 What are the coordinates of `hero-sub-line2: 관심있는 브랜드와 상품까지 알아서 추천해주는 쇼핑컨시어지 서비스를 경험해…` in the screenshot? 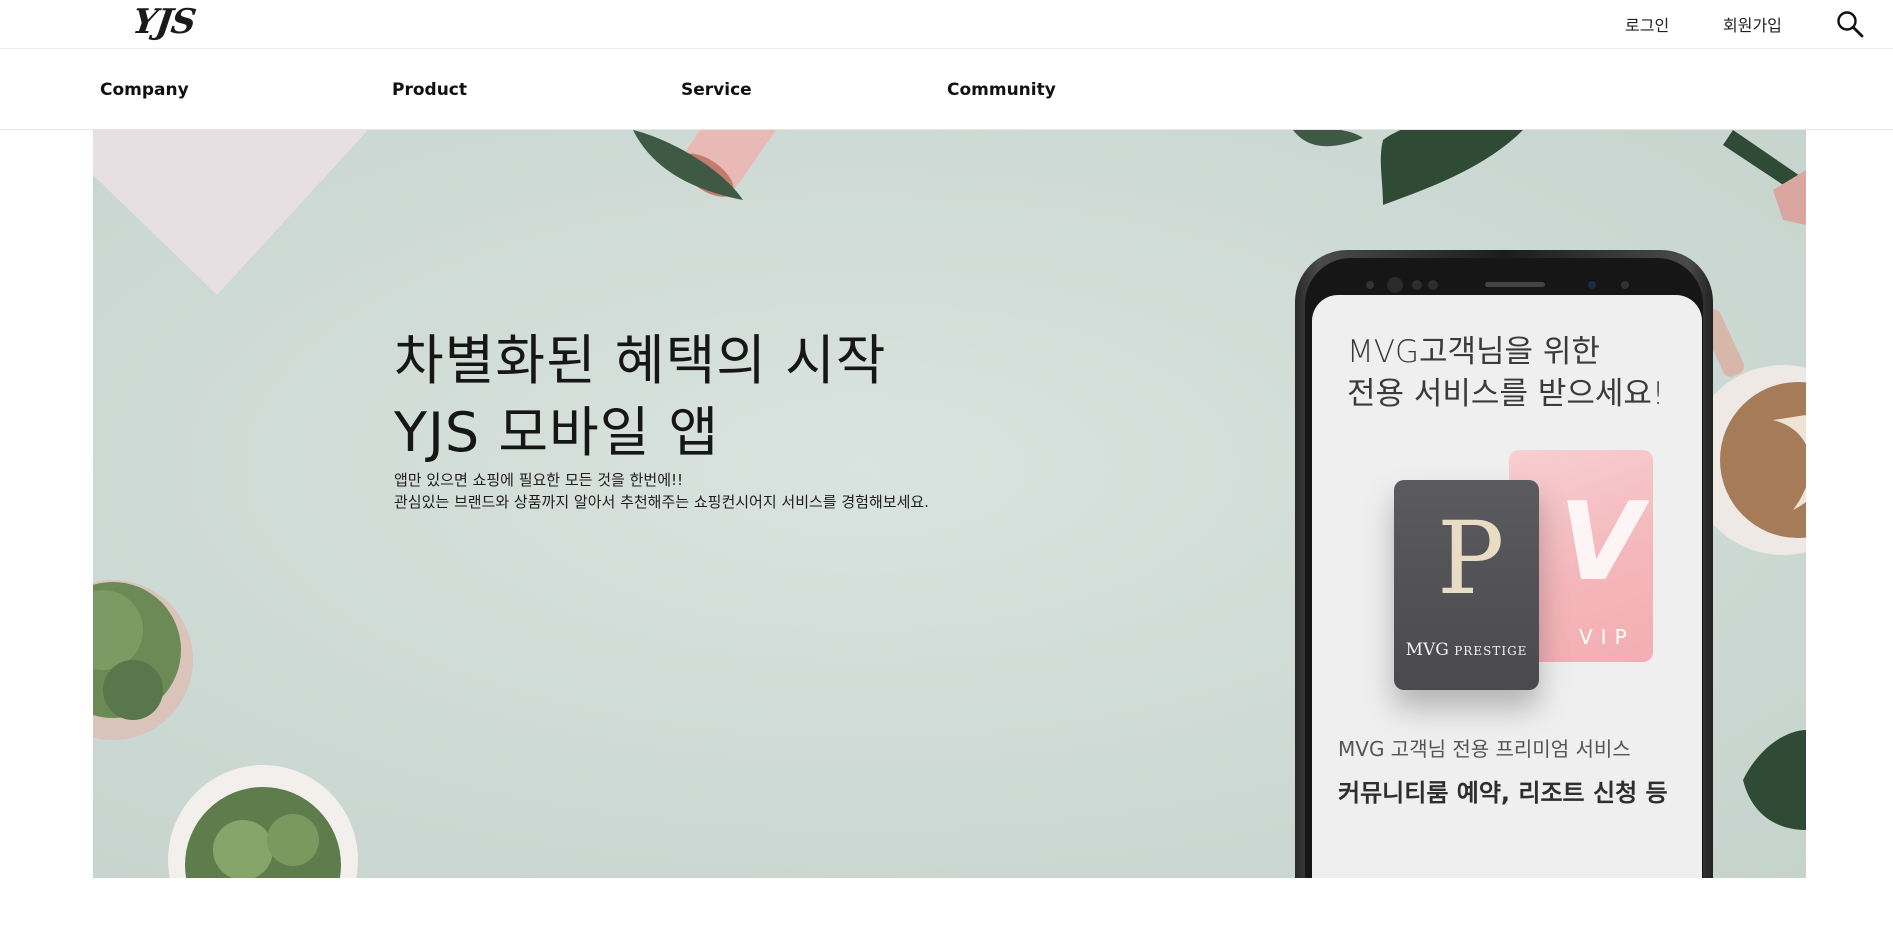 It's located at (661, 502).